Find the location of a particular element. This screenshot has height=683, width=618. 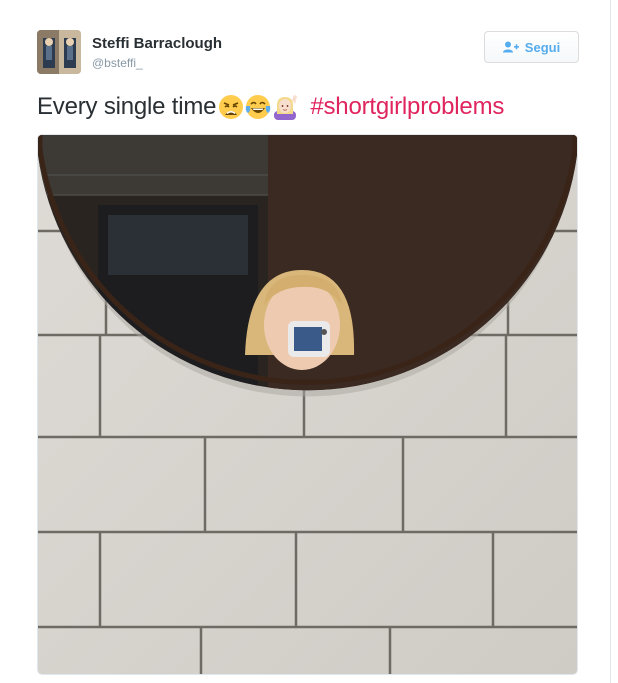

avatar is located at coordinates (59, 52).